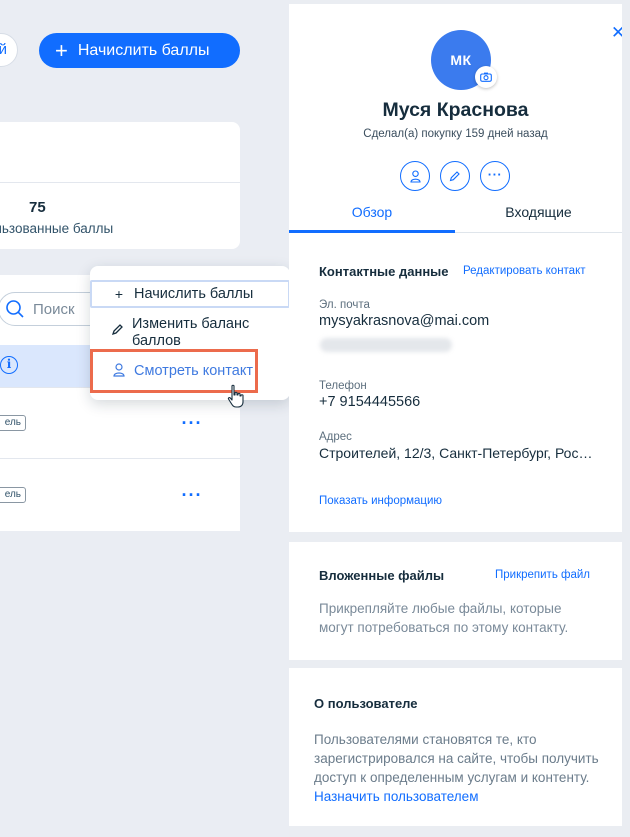 The image size is (630, 837). Describe the element at coordinates (386, 345) in the screenshot. I see `blurred-field` at that location.